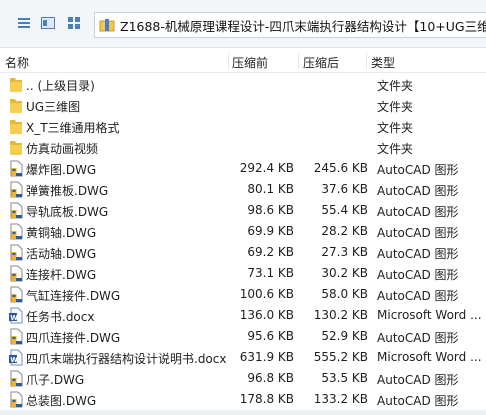  I want to click on table-row: 黄铜轴.DWG 69.9 KB 28.2 KB AutoCAD 图形, so click(243, 231).